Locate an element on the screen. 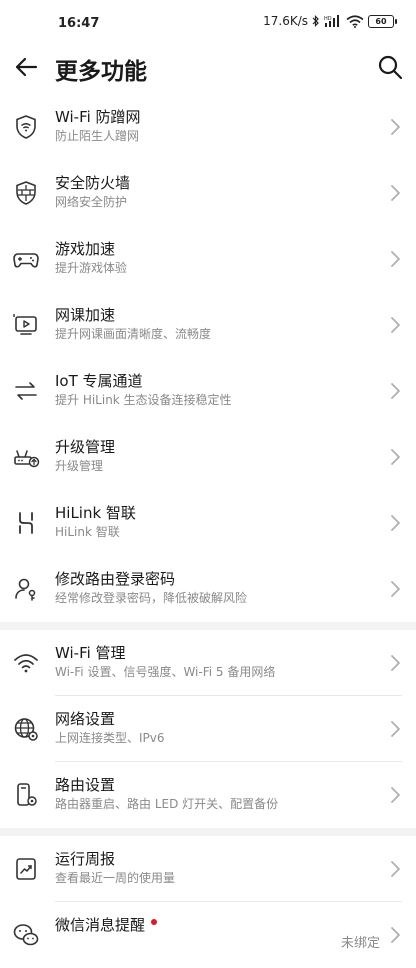  globe-gear-icon is located at coordinates (26, 729).